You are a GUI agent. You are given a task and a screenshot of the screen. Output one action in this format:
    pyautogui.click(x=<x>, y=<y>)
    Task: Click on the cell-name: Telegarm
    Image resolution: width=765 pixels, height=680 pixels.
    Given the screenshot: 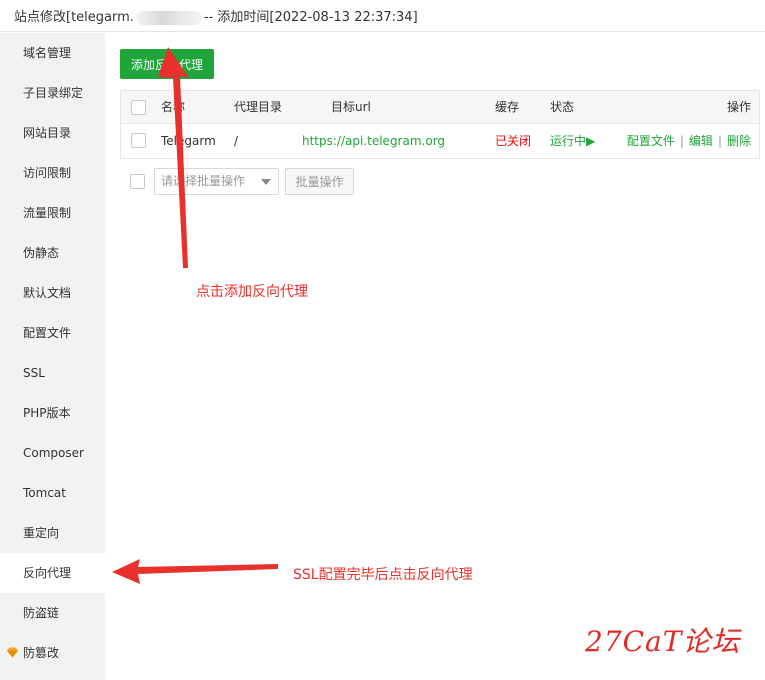 What is the action you would take?
    pyautogui.click(x=188, y=141)
    